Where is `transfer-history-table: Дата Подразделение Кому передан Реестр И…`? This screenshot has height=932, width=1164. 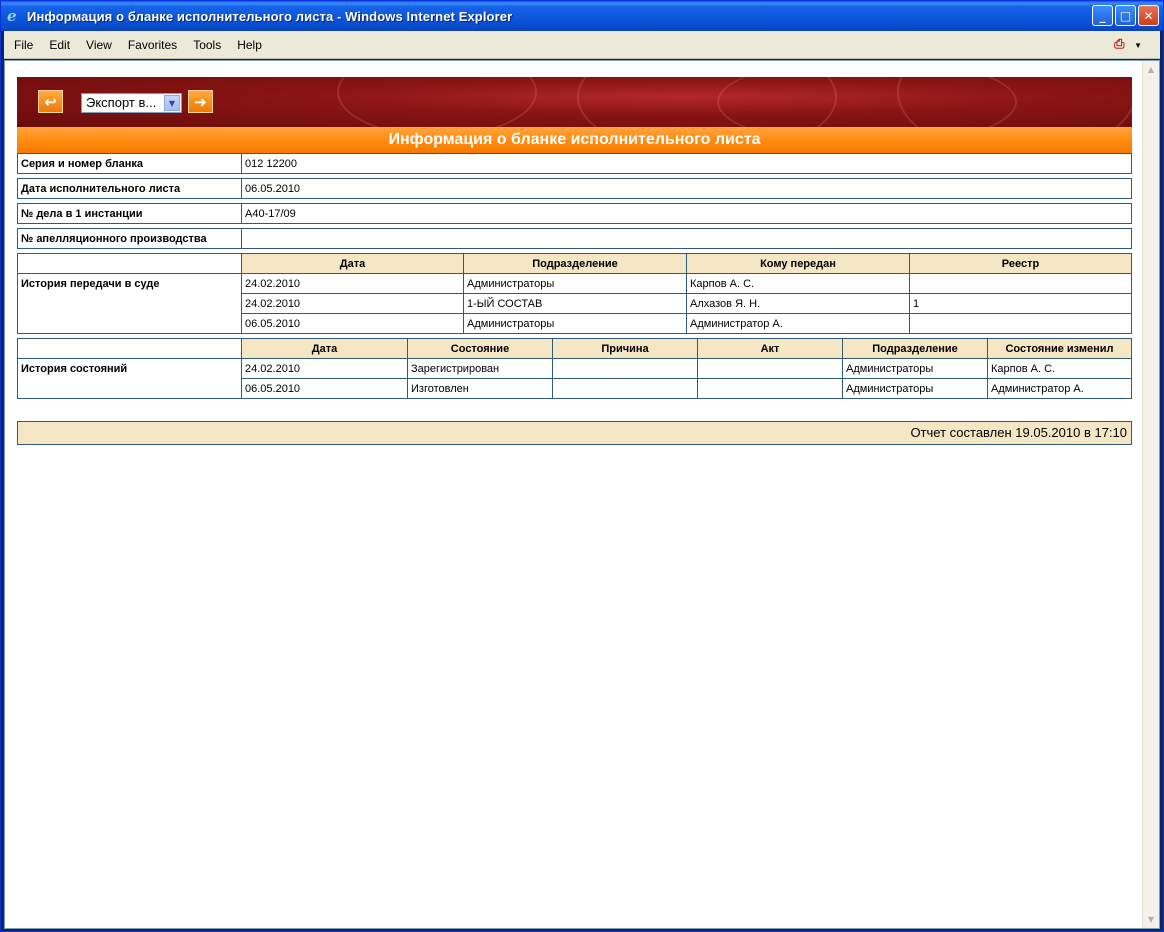
transfer-history-table: Дата Подразделение Кому передан Реестр И… is located at coordinates (574, 293).